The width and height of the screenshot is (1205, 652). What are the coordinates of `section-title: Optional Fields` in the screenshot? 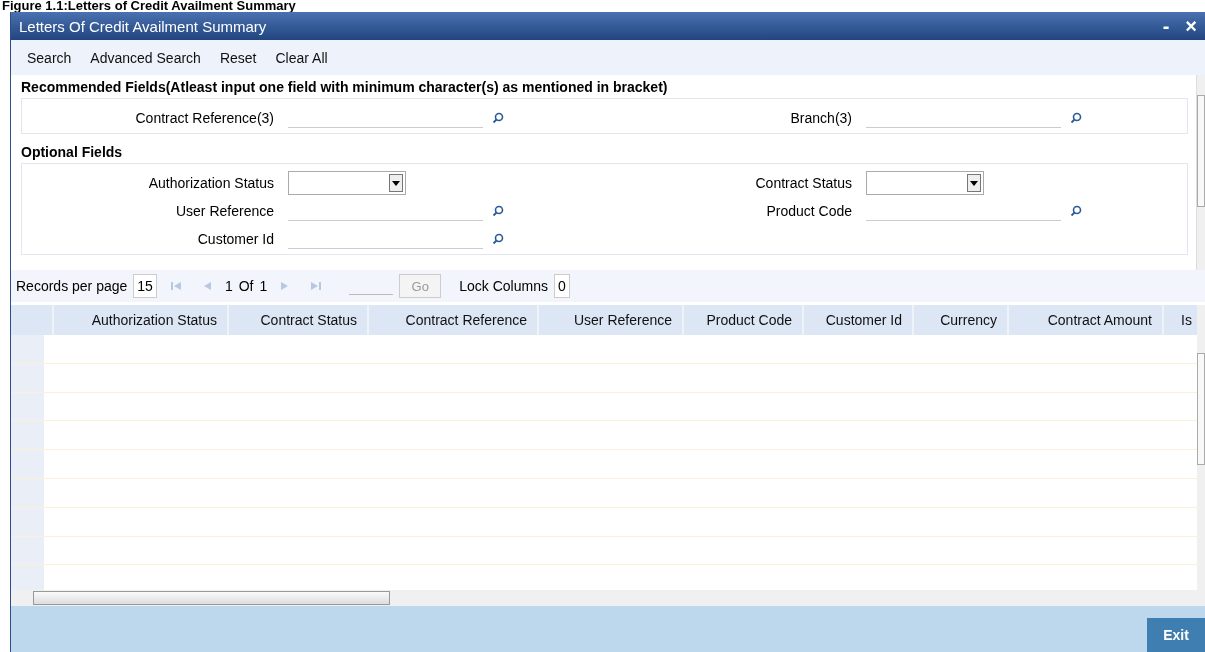 It's located at (72, 152).